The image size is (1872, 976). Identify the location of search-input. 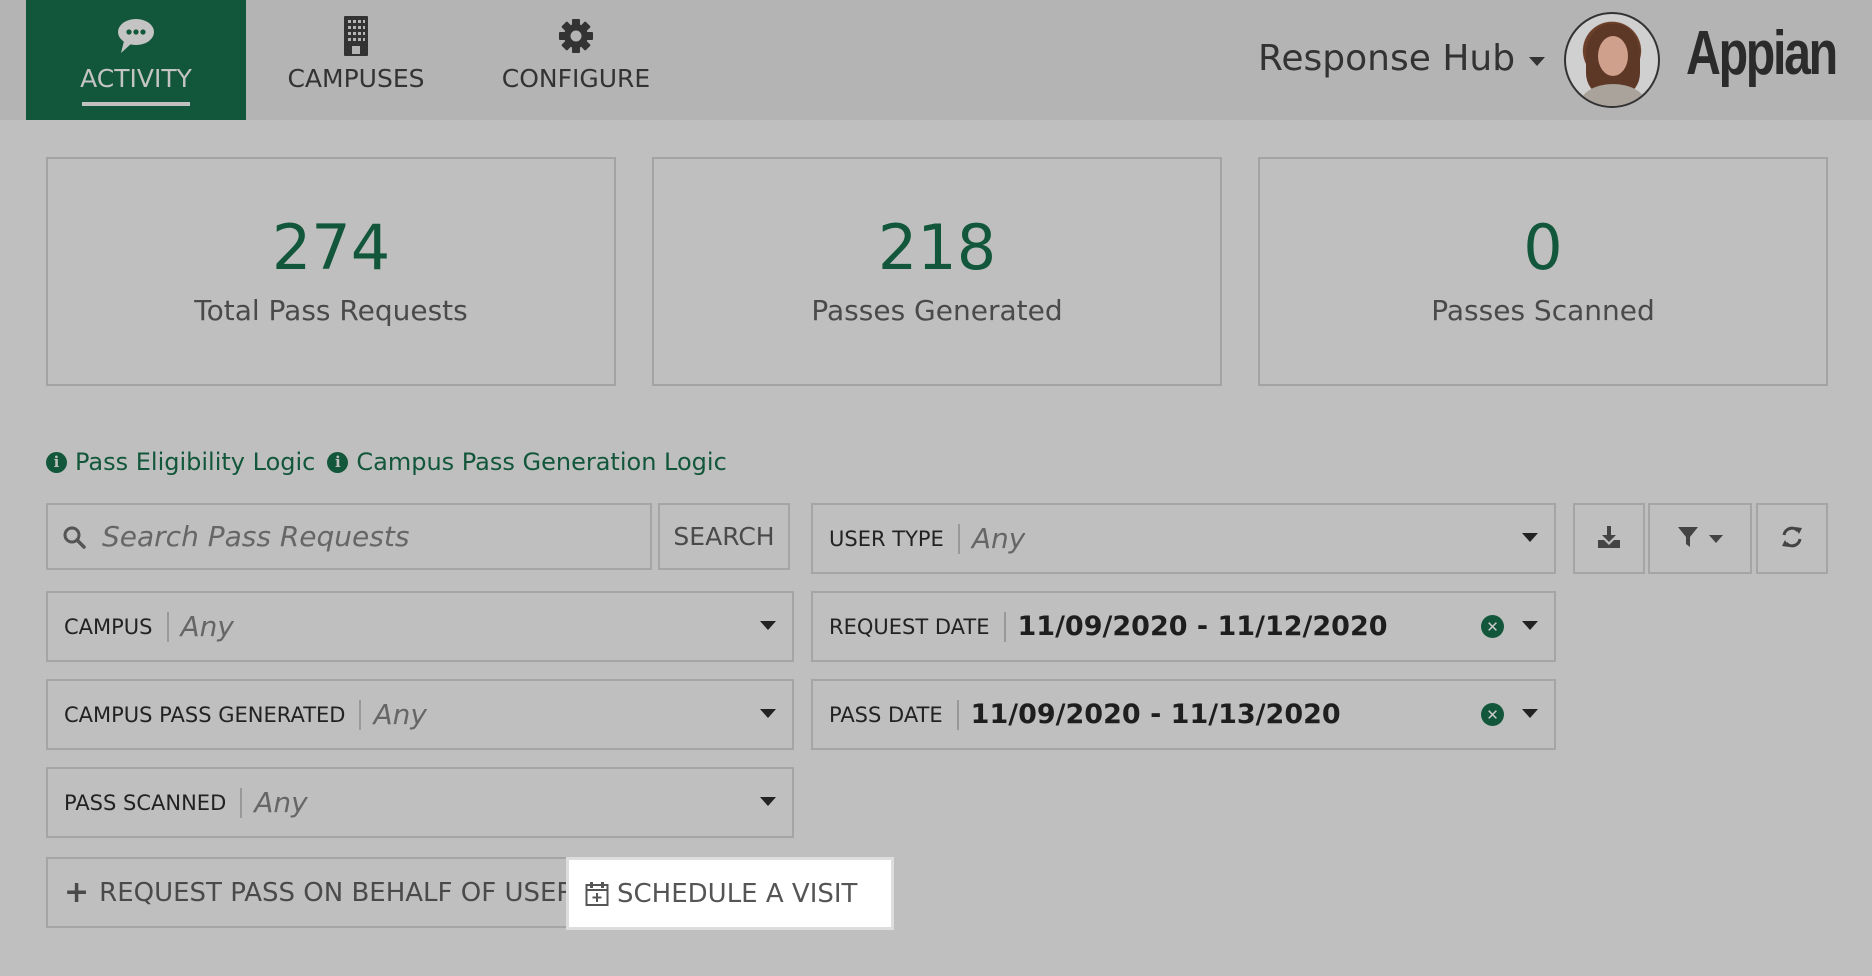
(362, 536).